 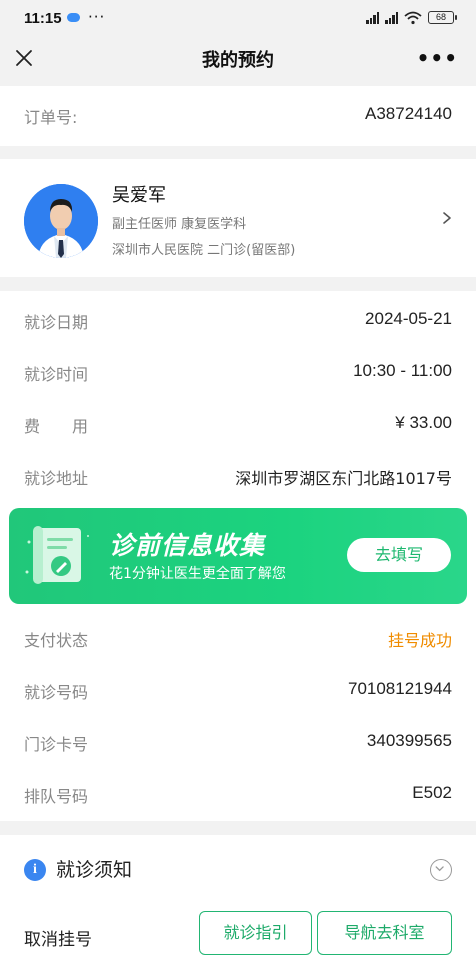 I want to click on order-card: 订单号: A38724140, so click(x=238, y=116).